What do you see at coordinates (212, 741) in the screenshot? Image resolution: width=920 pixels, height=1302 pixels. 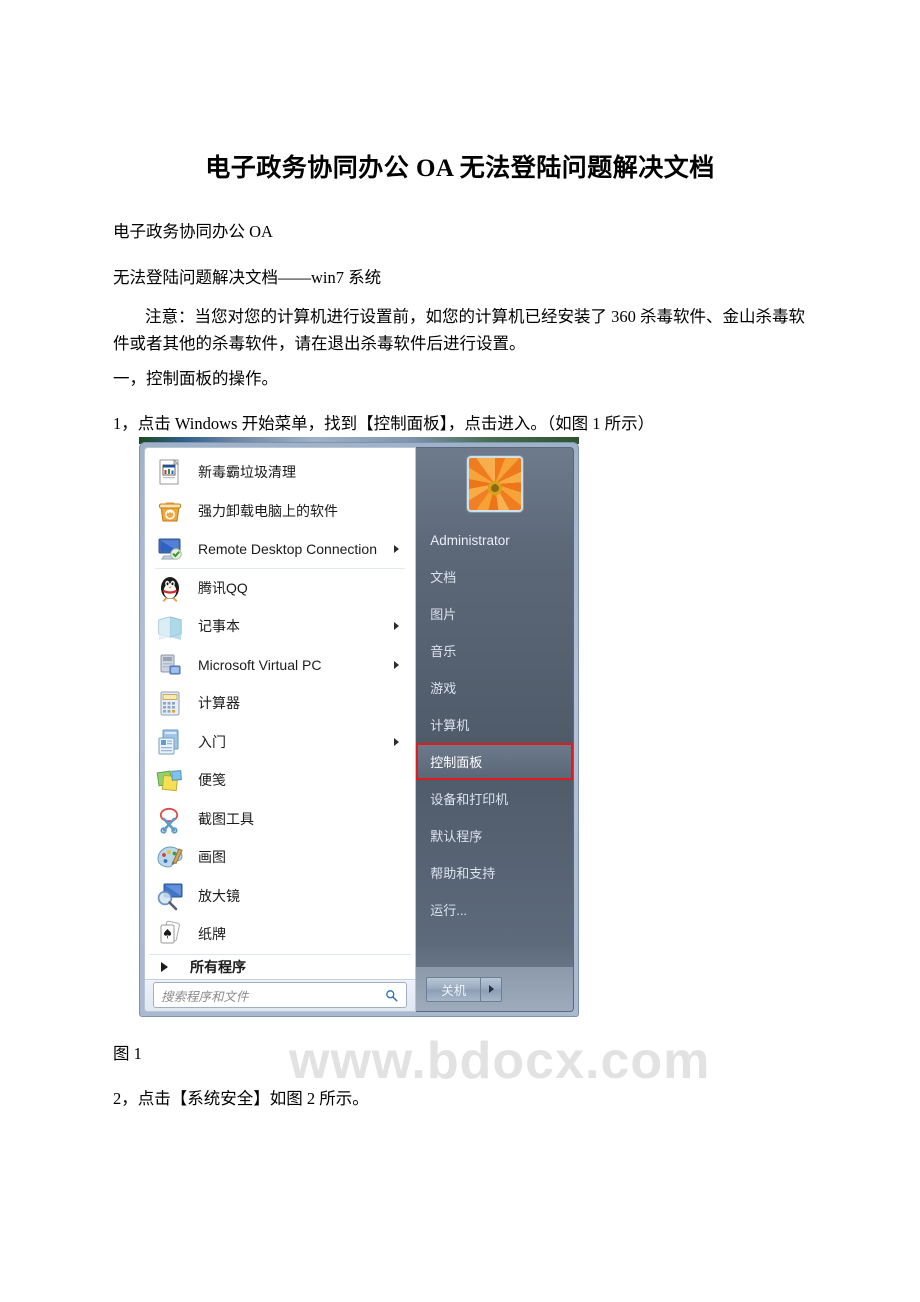 I see `program-item-label: 入门` at bounding box center [212, 741].